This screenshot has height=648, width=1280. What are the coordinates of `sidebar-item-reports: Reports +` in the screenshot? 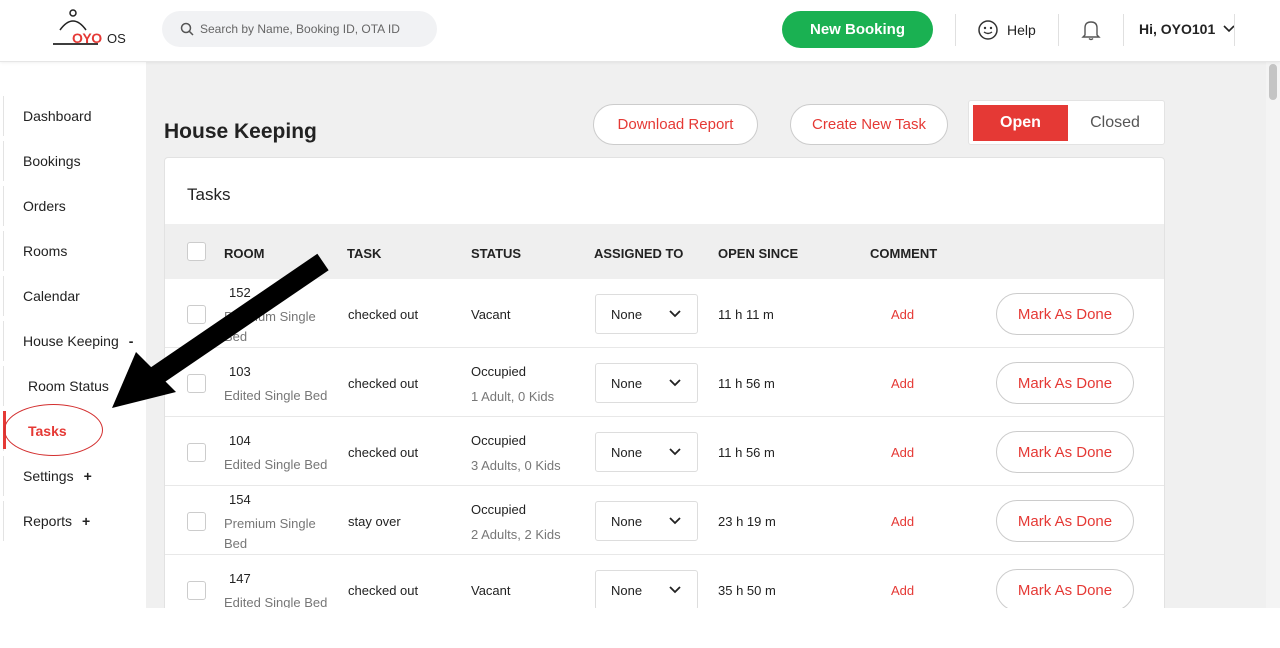 It's located at (73, 521).